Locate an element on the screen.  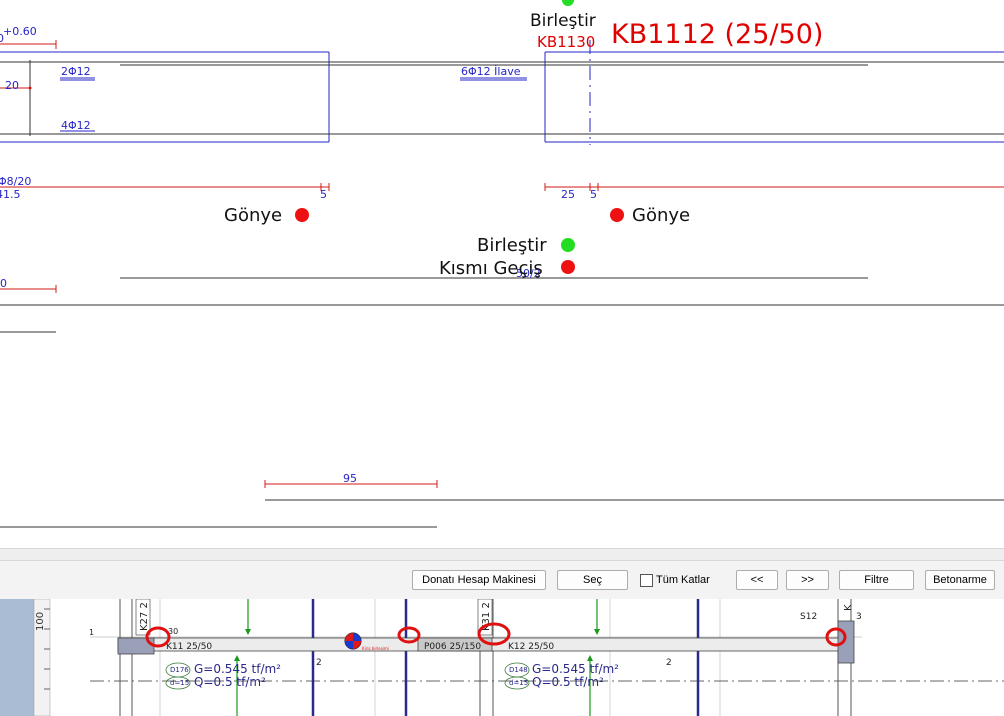
rebar-4phi12-label: 4Φ12 is located at coordinates (76, 125).